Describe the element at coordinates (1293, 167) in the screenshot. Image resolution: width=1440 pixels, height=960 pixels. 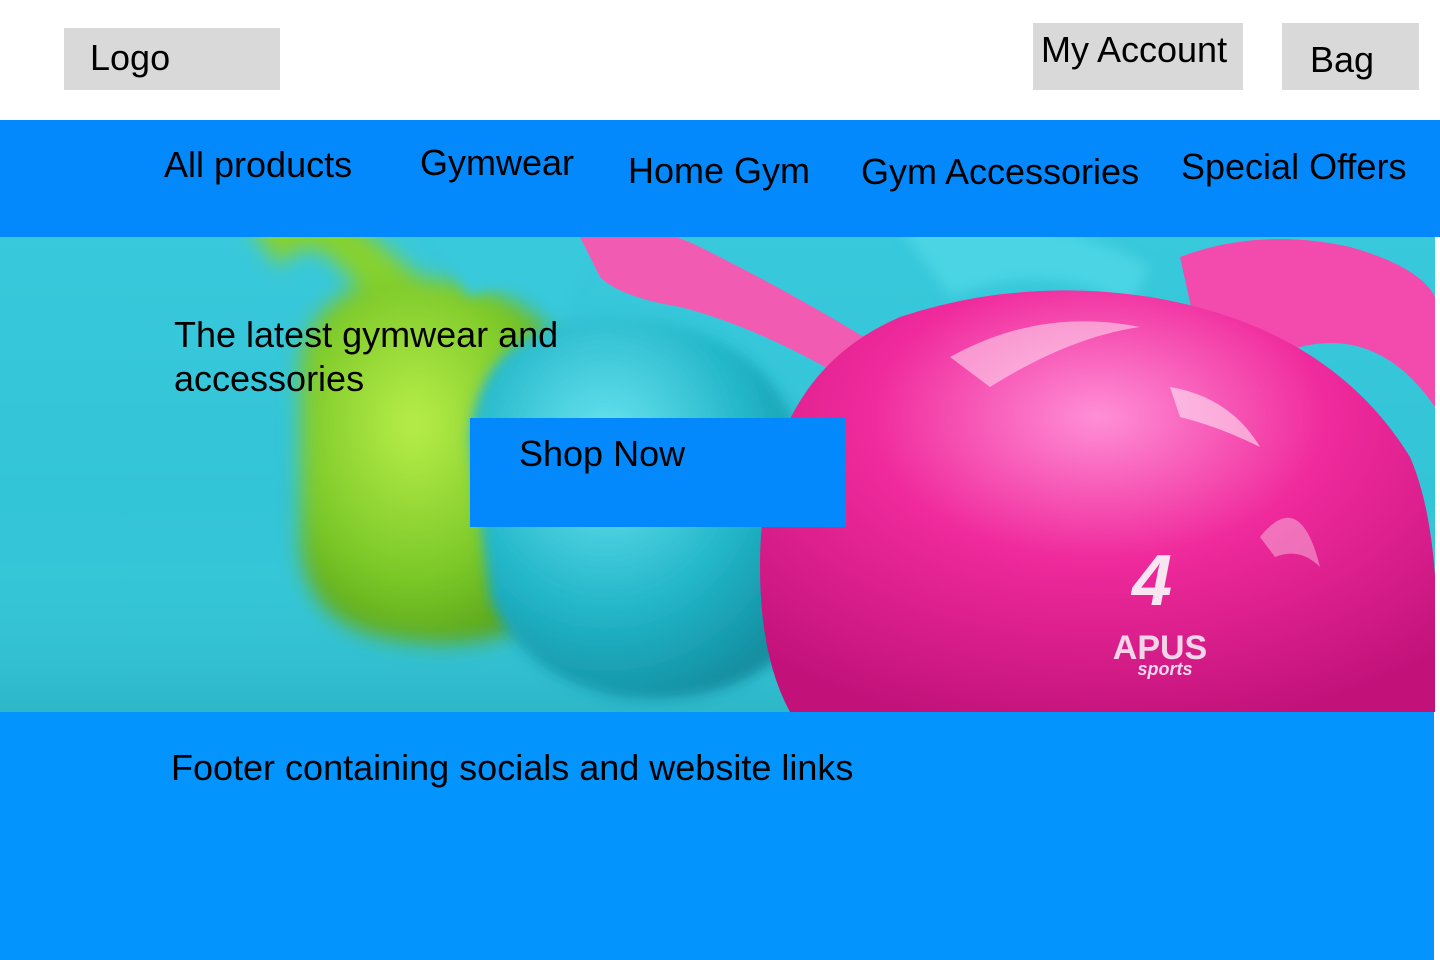
I see `nav-item-special-offers: Special Offers` at that location.